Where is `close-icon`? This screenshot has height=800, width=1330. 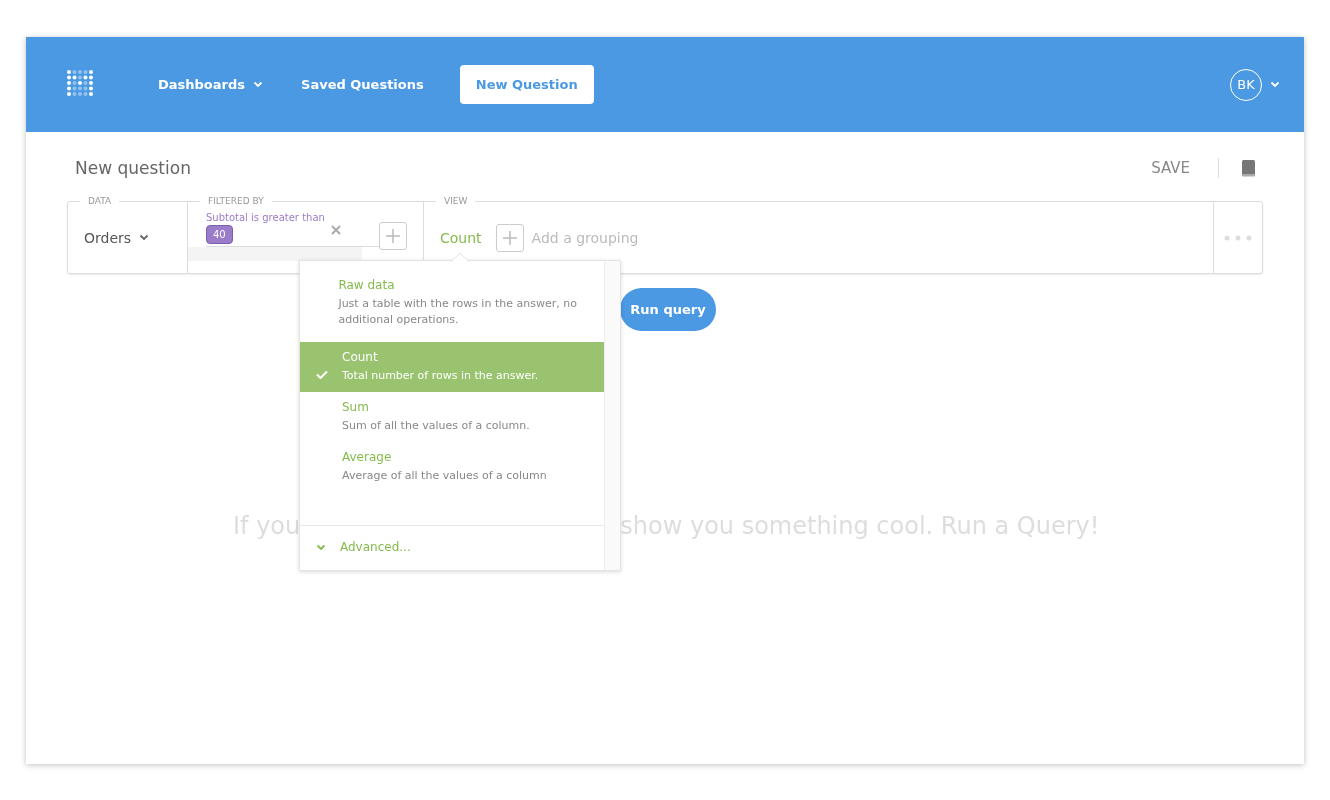
close-icon is located at coordinates (335, 229).